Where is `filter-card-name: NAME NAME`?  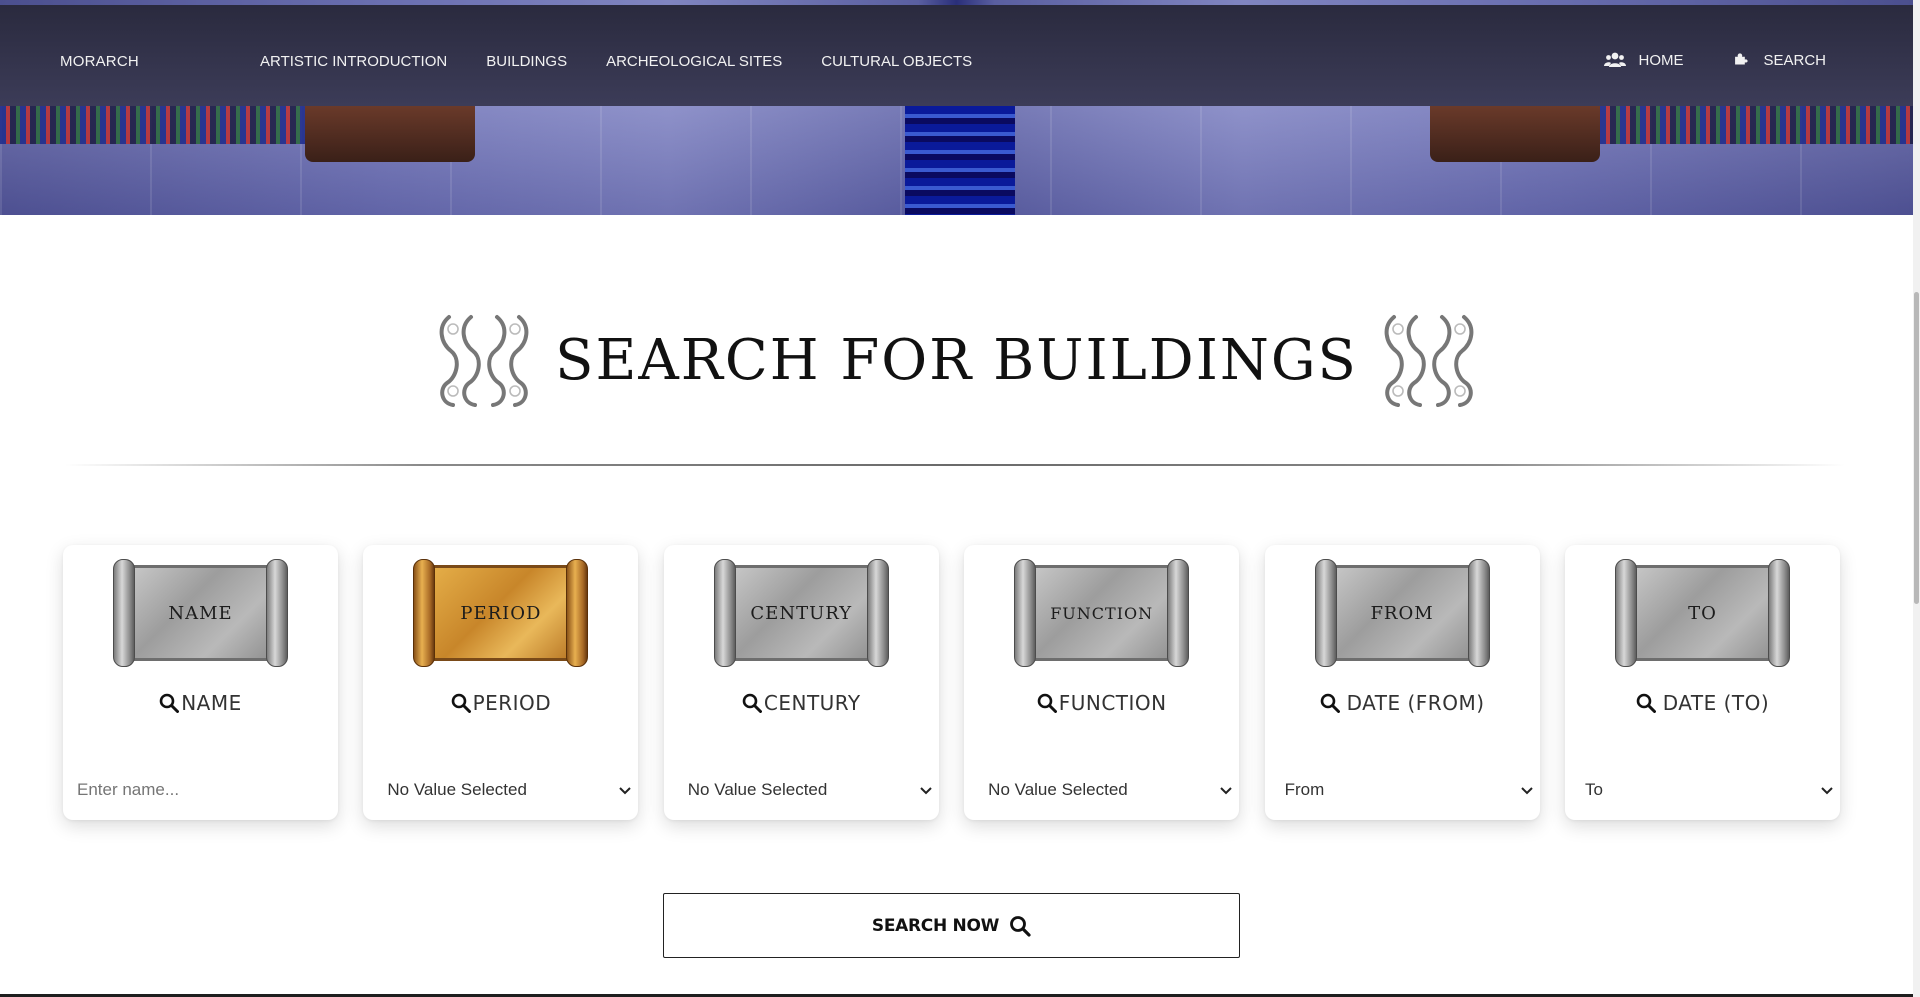 filter-card-name: NAME NAME is located at coordinates (200, 682).